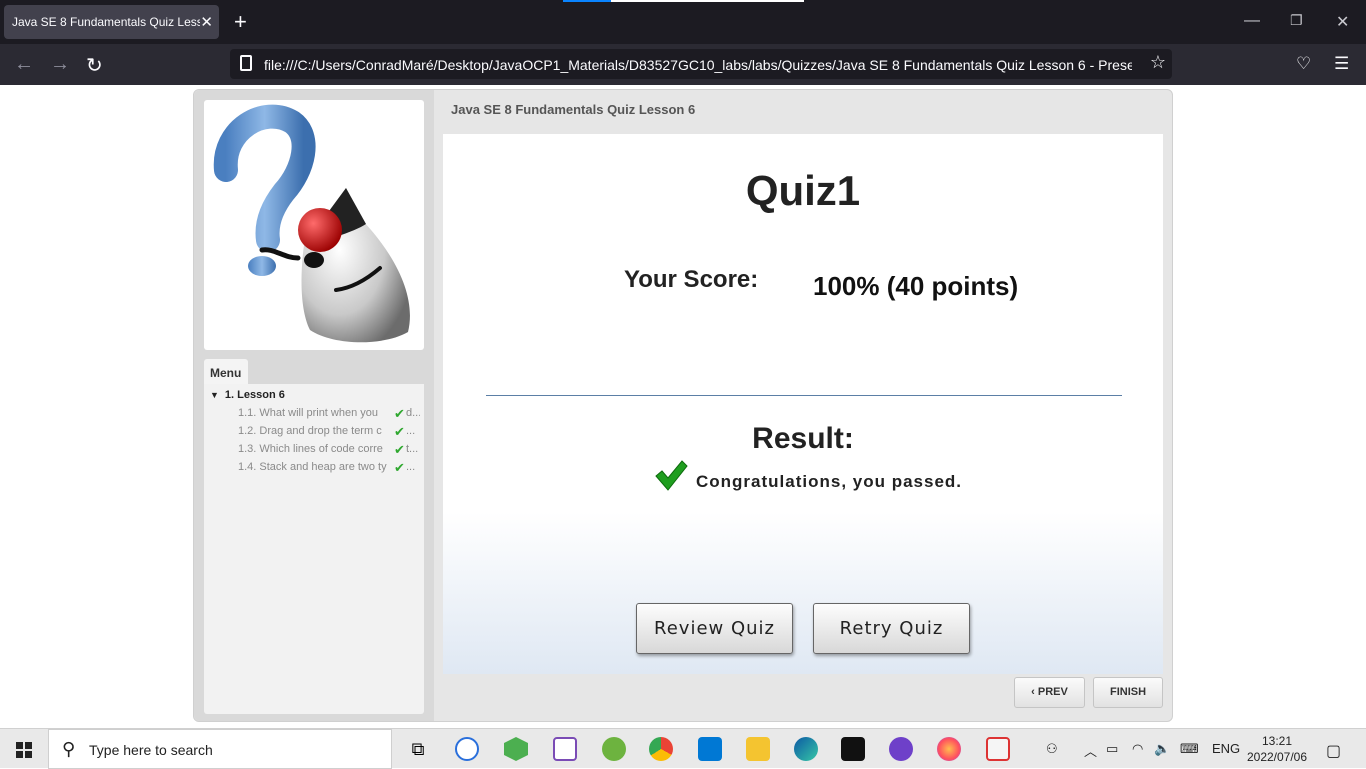 This screenshot has height=769, width=1366. What do you see at coordinates (758, 749) in the screenshot?
I see `file-explorer-icon` at bounding box center [758, 749].